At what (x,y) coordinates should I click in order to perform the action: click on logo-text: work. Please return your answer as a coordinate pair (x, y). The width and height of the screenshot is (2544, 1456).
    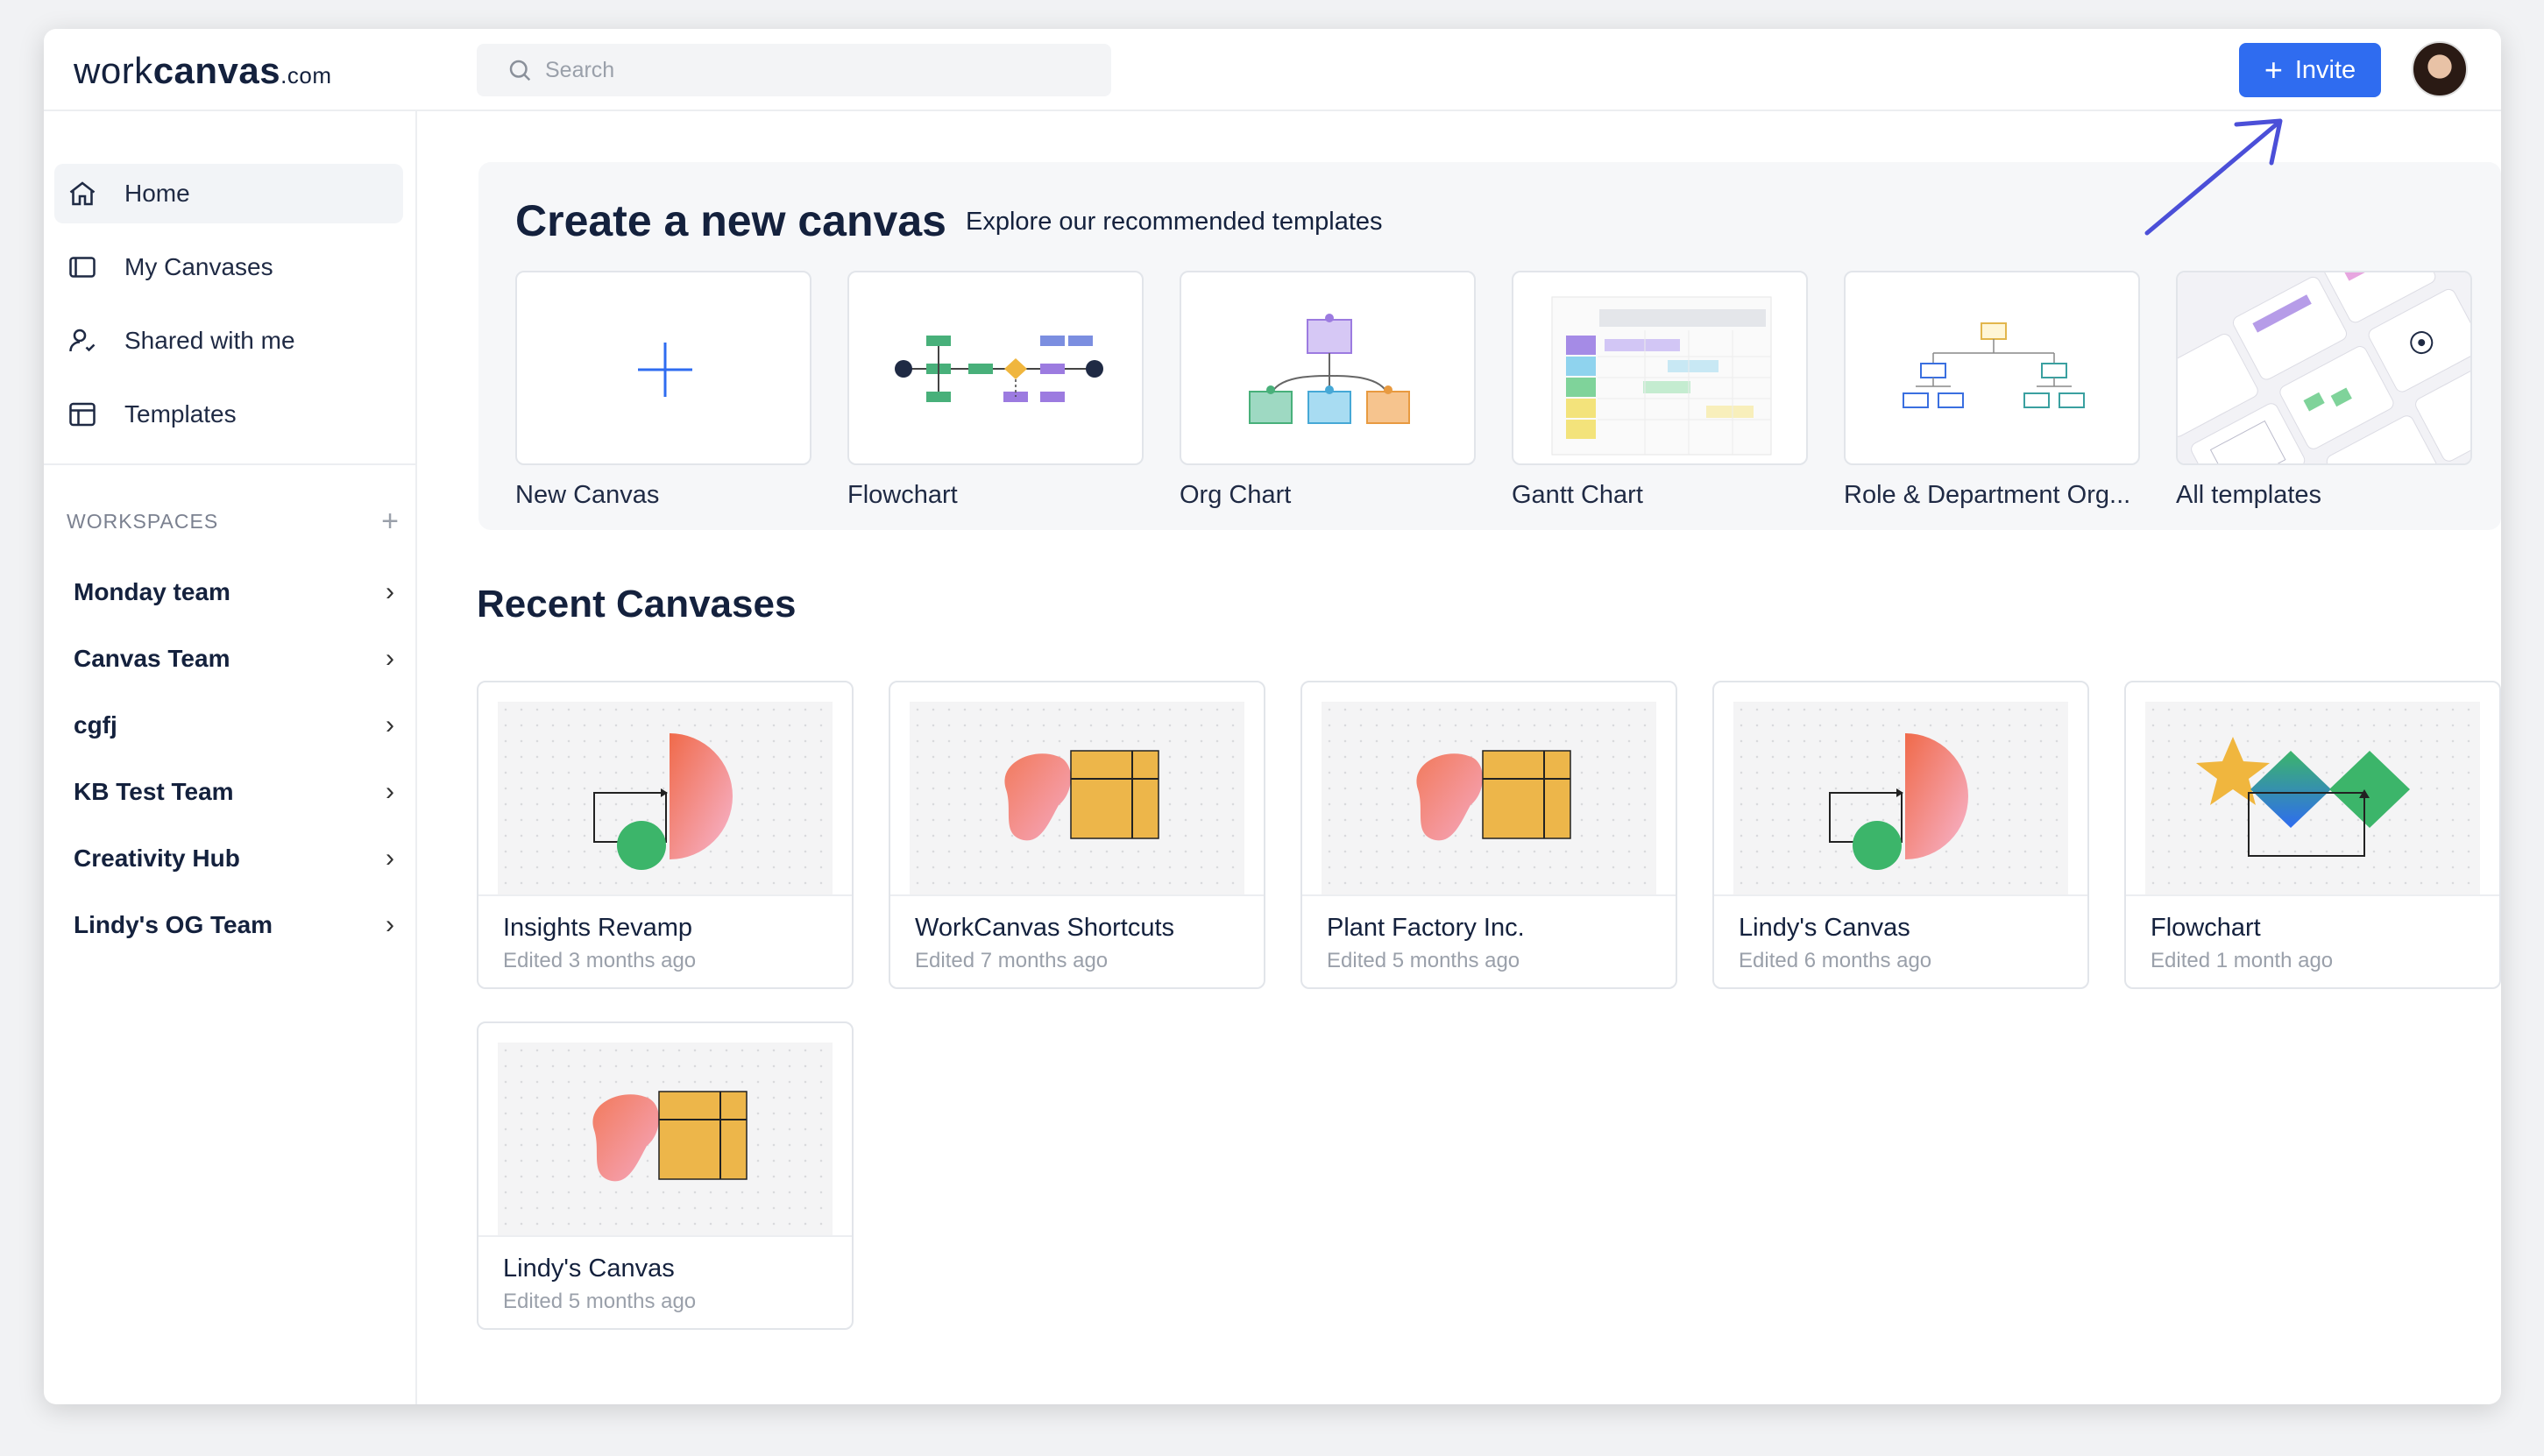
    Looking at the image, I should click on (114, 70).